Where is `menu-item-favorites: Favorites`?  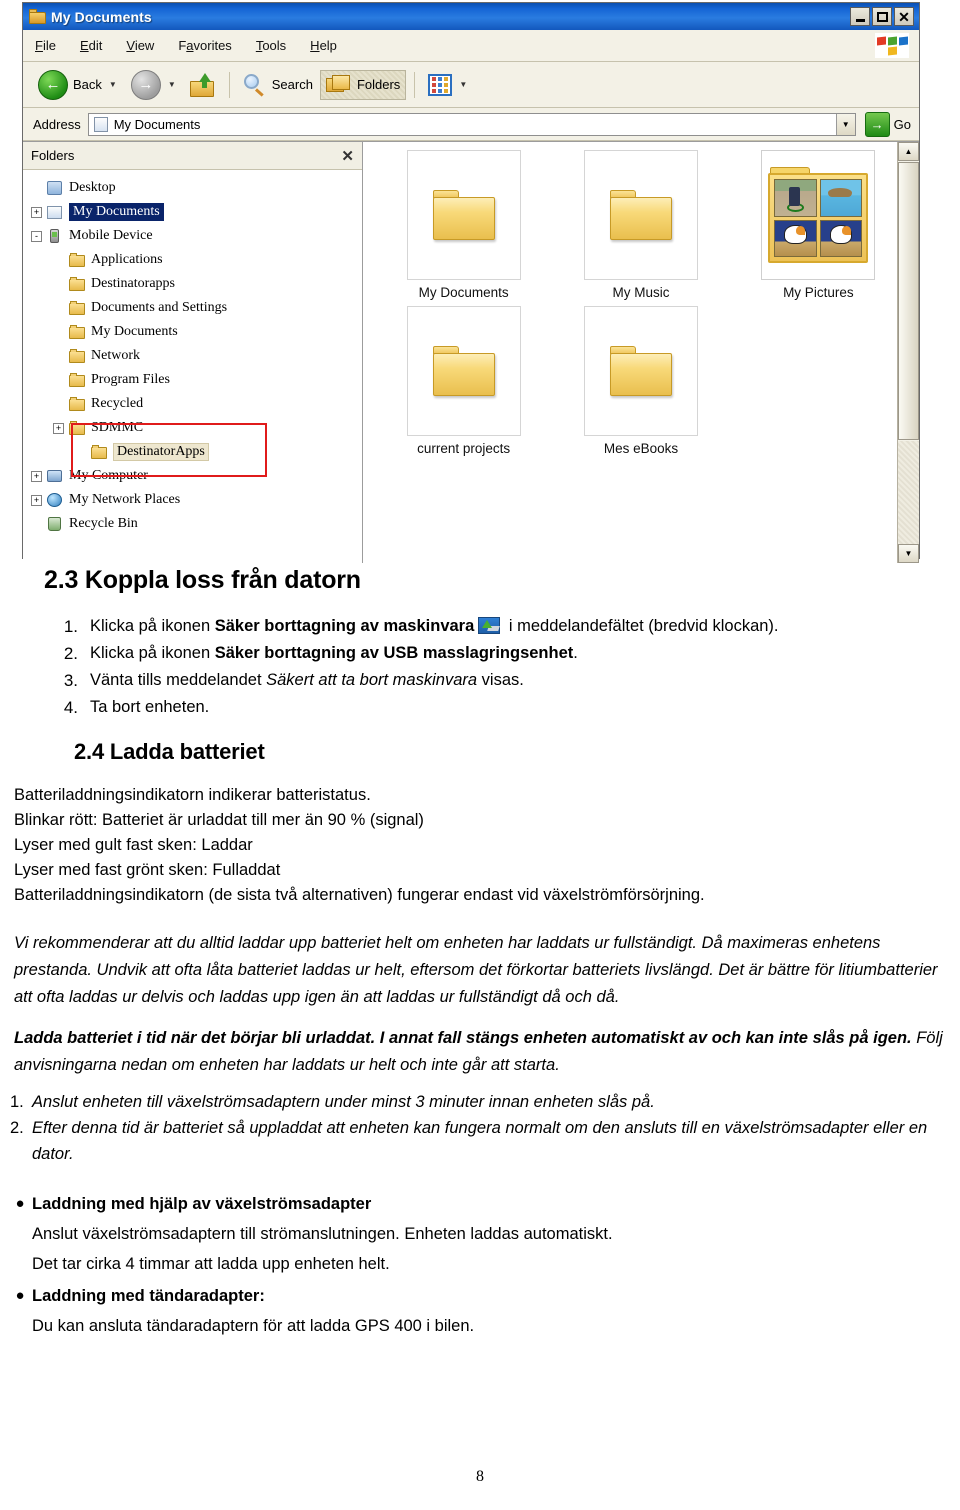
menu-item-favorites: Favorites is located at coordinates (204, 45).